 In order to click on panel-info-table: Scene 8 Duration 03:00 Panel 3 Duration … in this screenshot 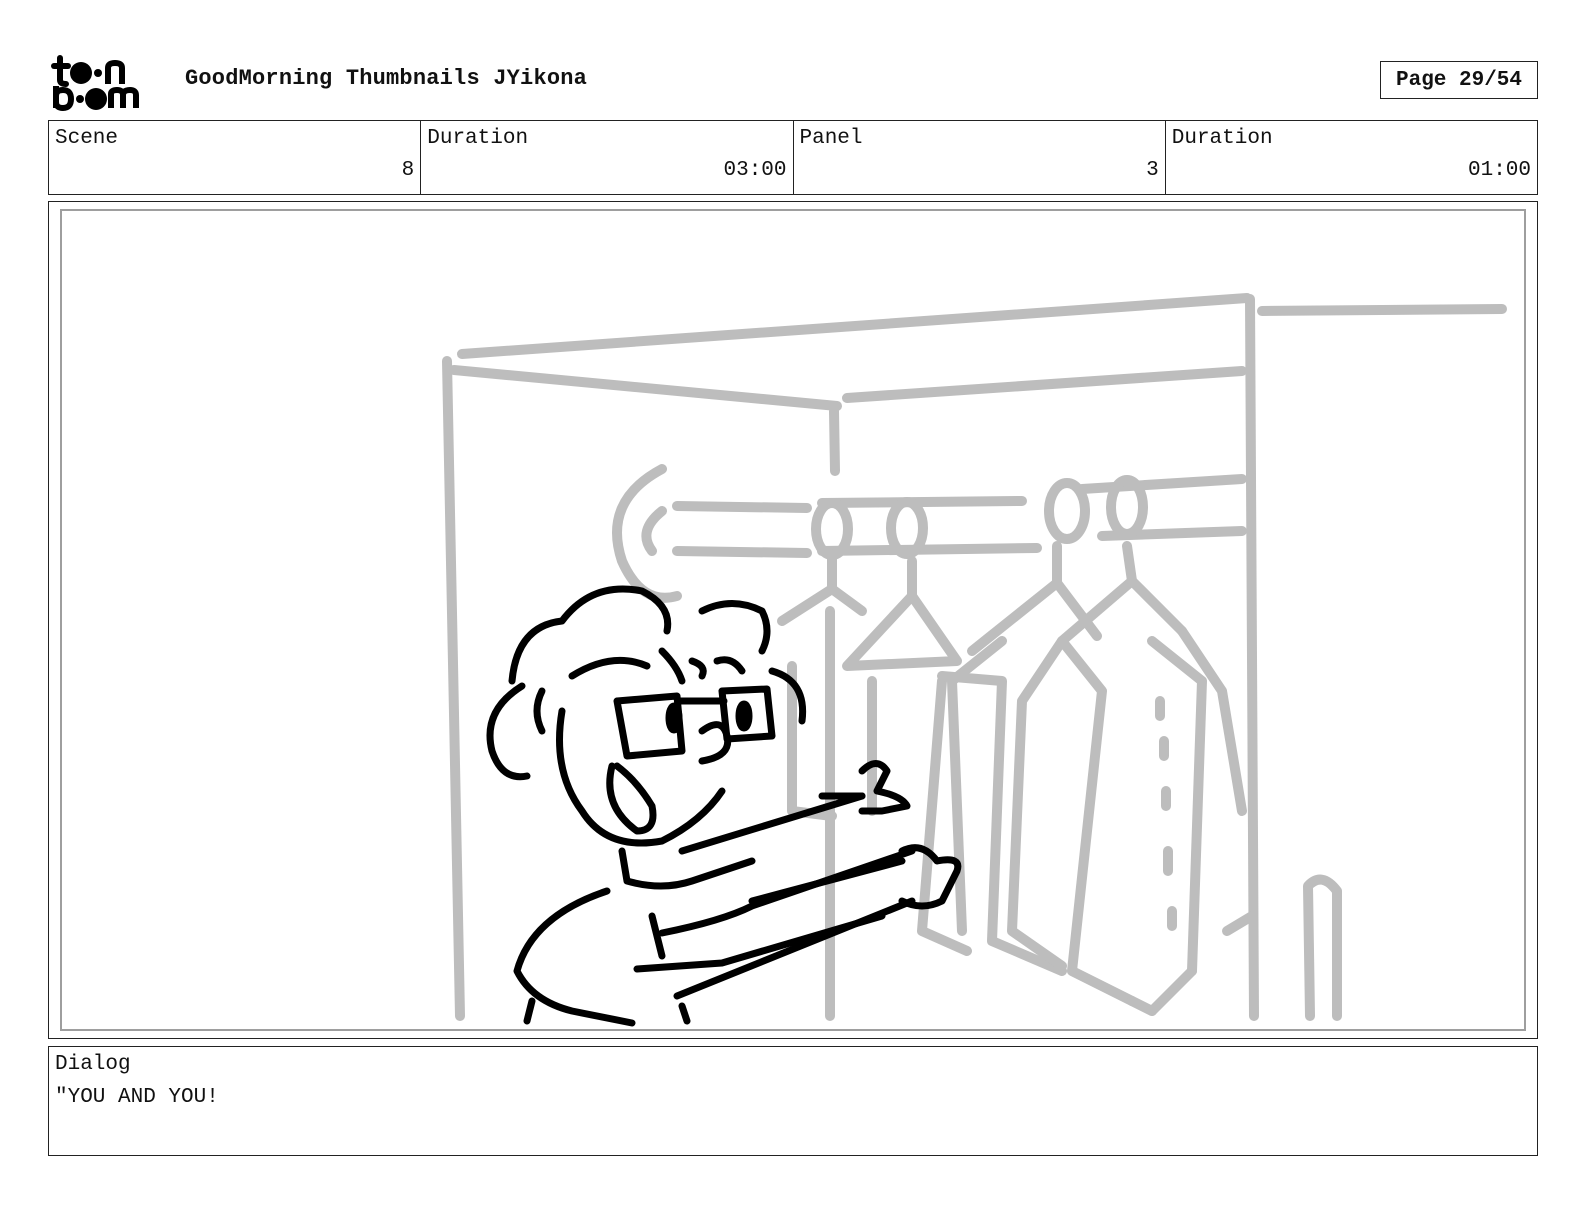, I will do `click(793, 157)`.